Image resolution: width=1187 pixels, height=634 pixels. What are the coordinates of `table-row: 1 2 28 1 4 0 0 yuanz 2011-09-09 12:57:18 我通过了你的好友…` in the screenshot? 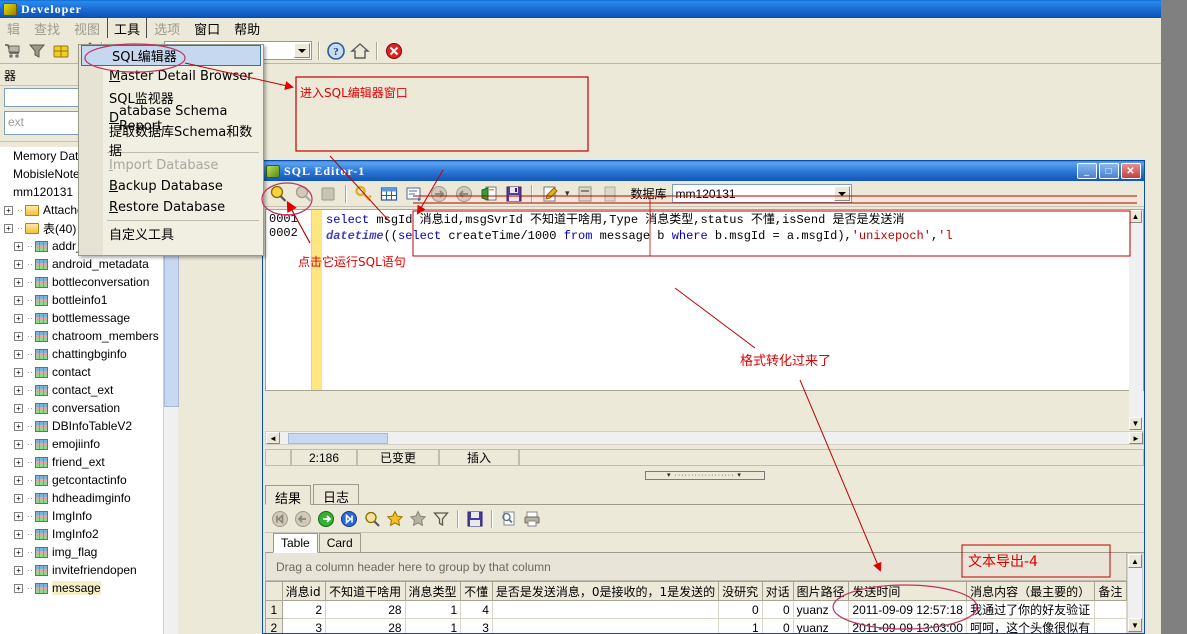 It's located at (696, 609).